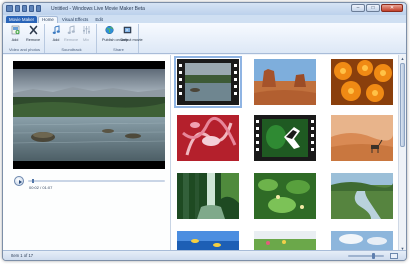  Describe the element at coordinates (15, 40) in the screenshot. I see `add-video-label: Add` at that location.